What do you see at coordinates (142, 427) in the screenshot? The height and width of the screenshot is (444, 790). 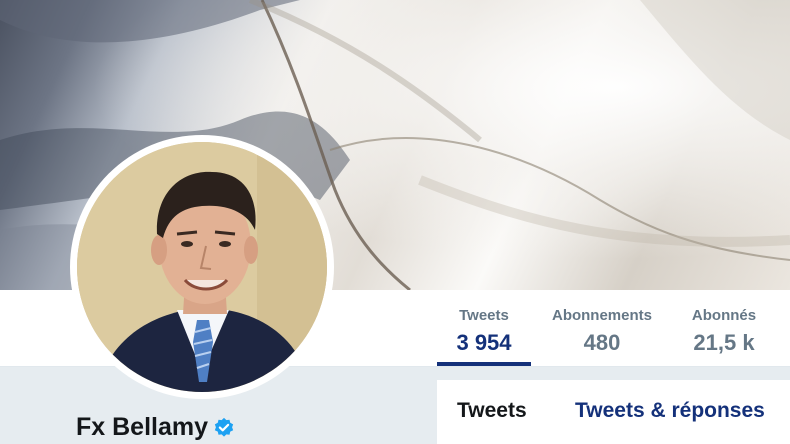 I see `profile-name: Fx Bellamy` at bounding box center [142, 427].